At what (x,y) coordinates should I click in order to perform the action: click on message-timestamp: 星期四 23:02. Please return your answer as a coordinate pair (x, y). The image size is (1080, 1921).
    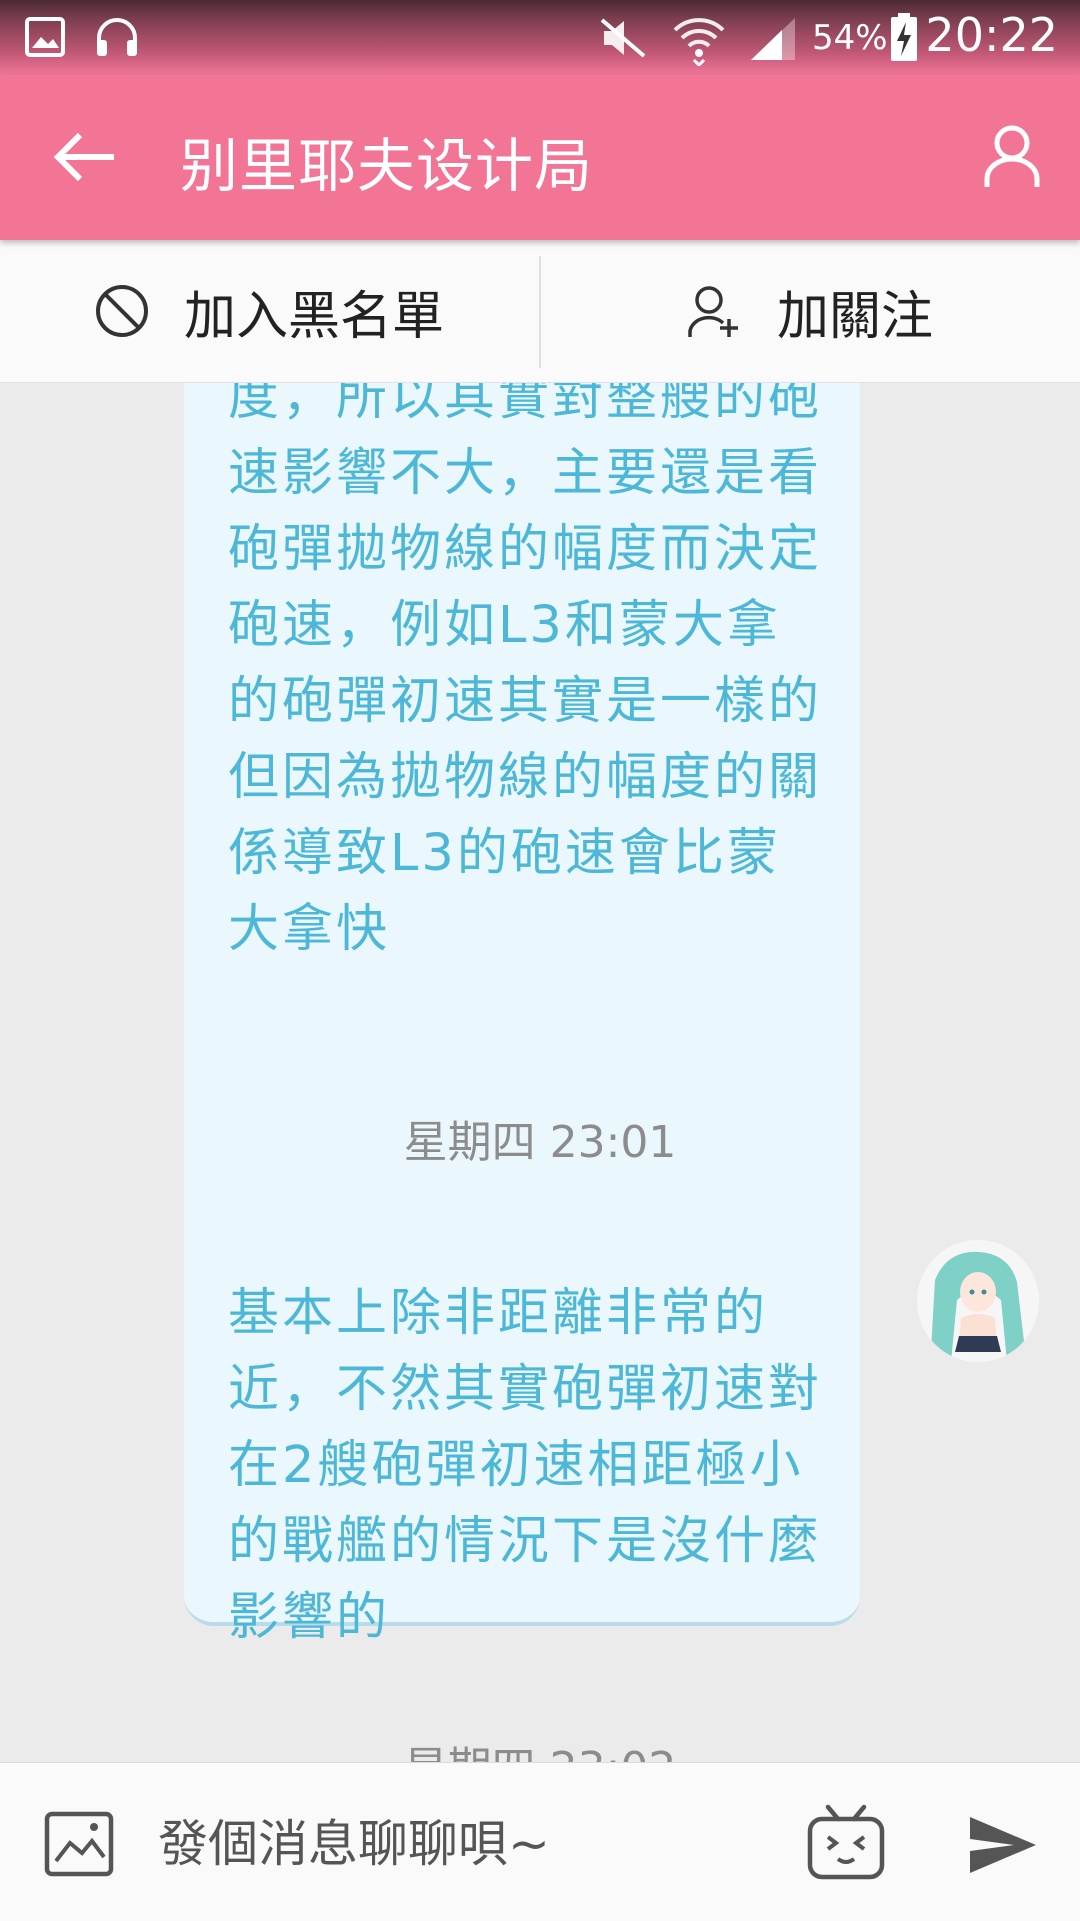
    Looking at the image, I should click on (540, 1747).